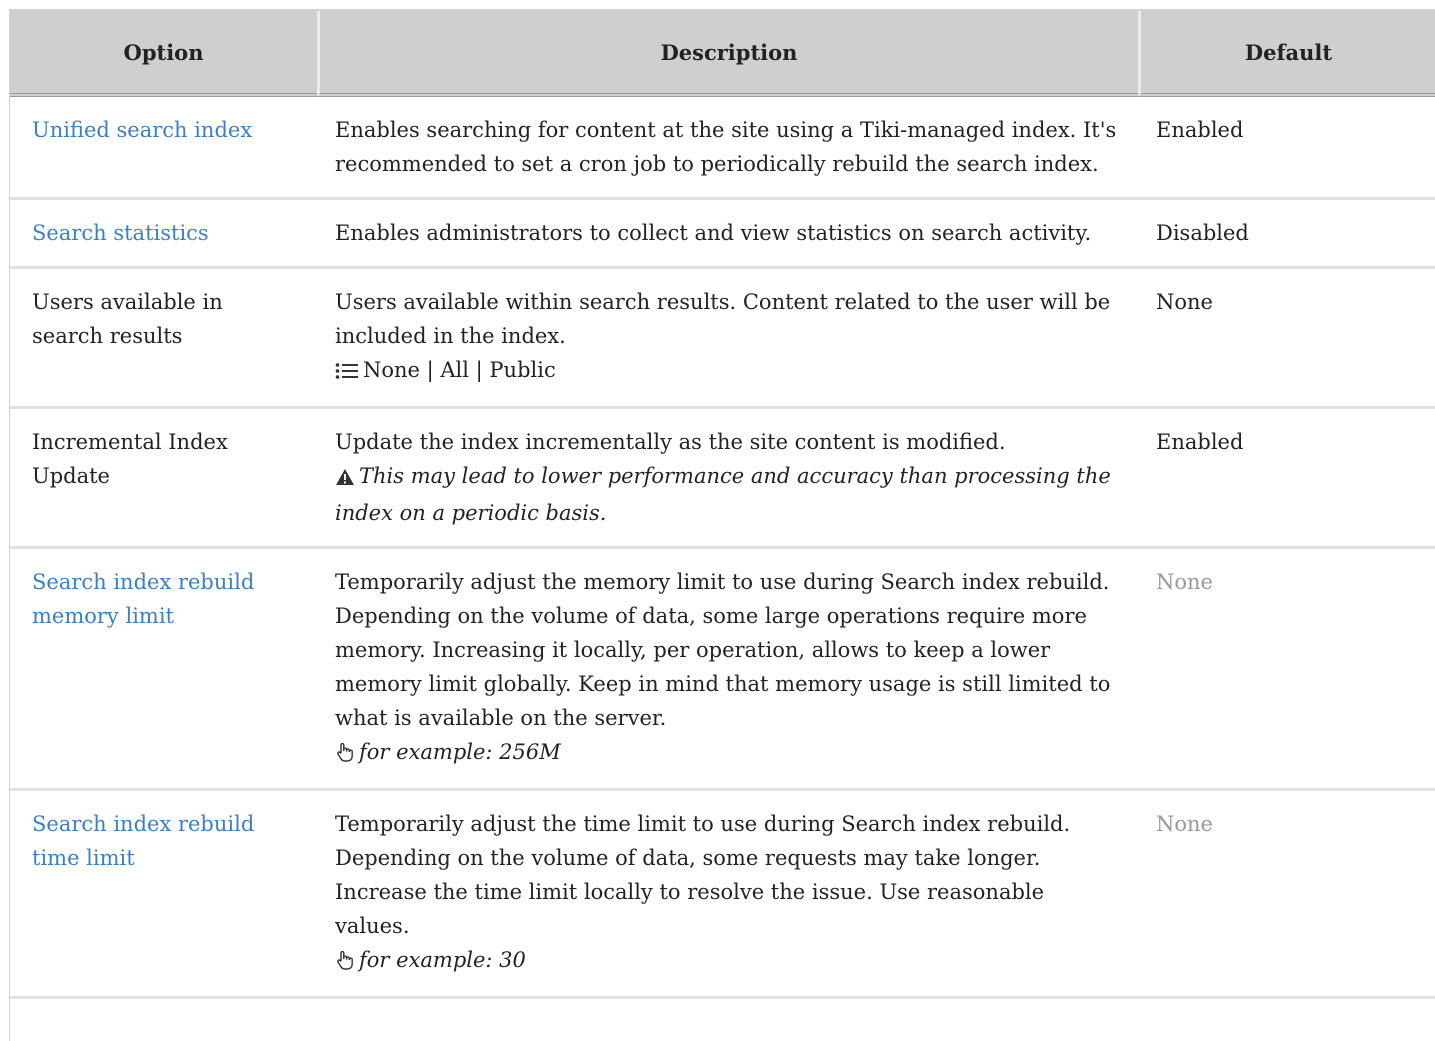 The width and height of the screenshot is (1435, 1041). Describe the element at coordinates (347, 373) in the screenshot. I see `list-icon` at that location.